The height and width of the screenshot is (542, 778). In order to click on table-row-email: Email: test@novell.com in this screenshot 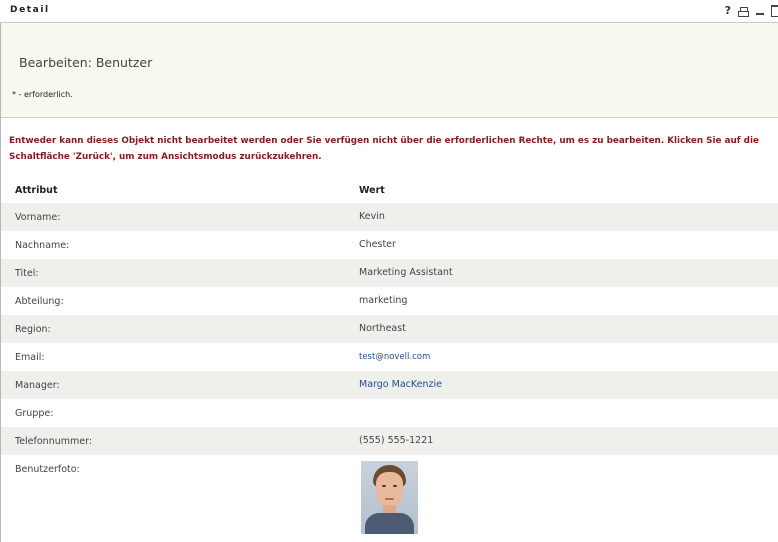, I will do `click(389, 357)`.